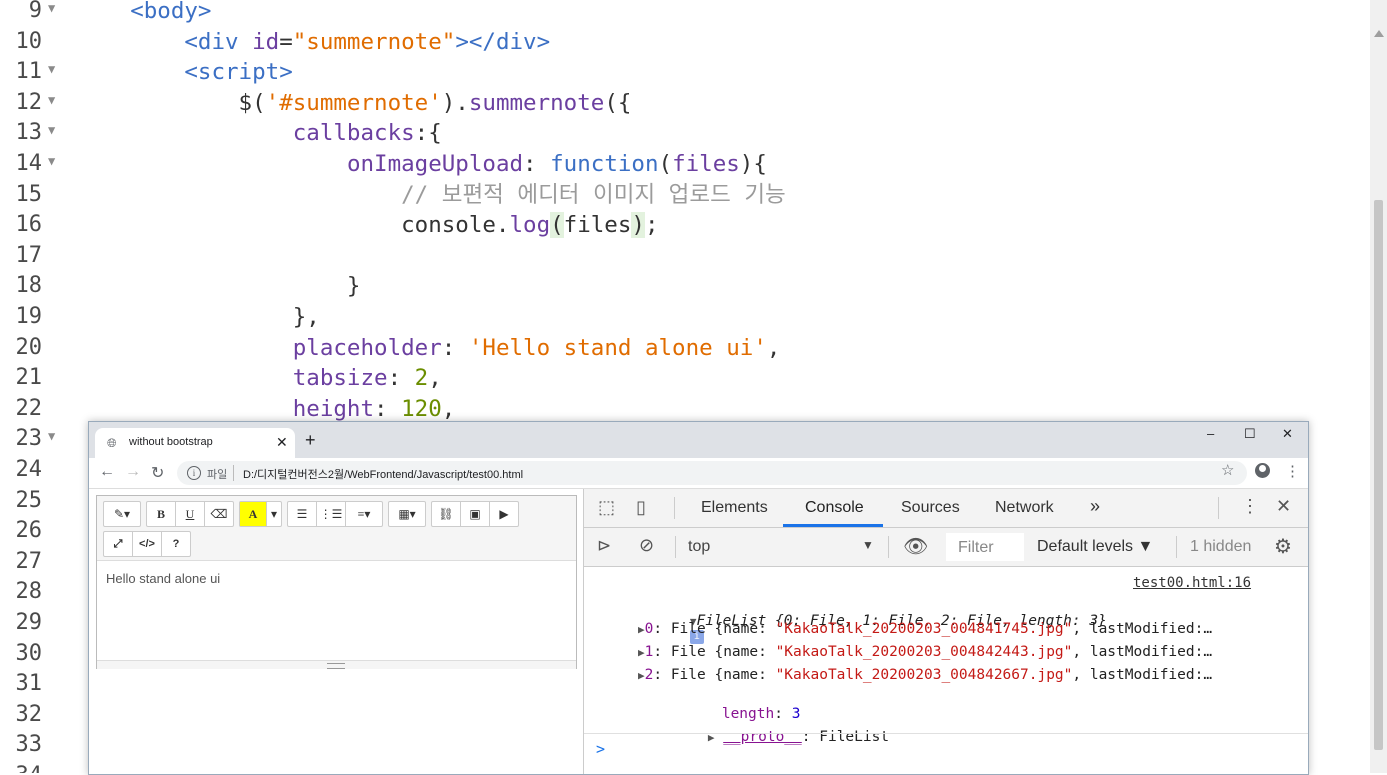 The image size is (1387, 775). I want to click on tab-close-icon: ✕, so click(282, 442).